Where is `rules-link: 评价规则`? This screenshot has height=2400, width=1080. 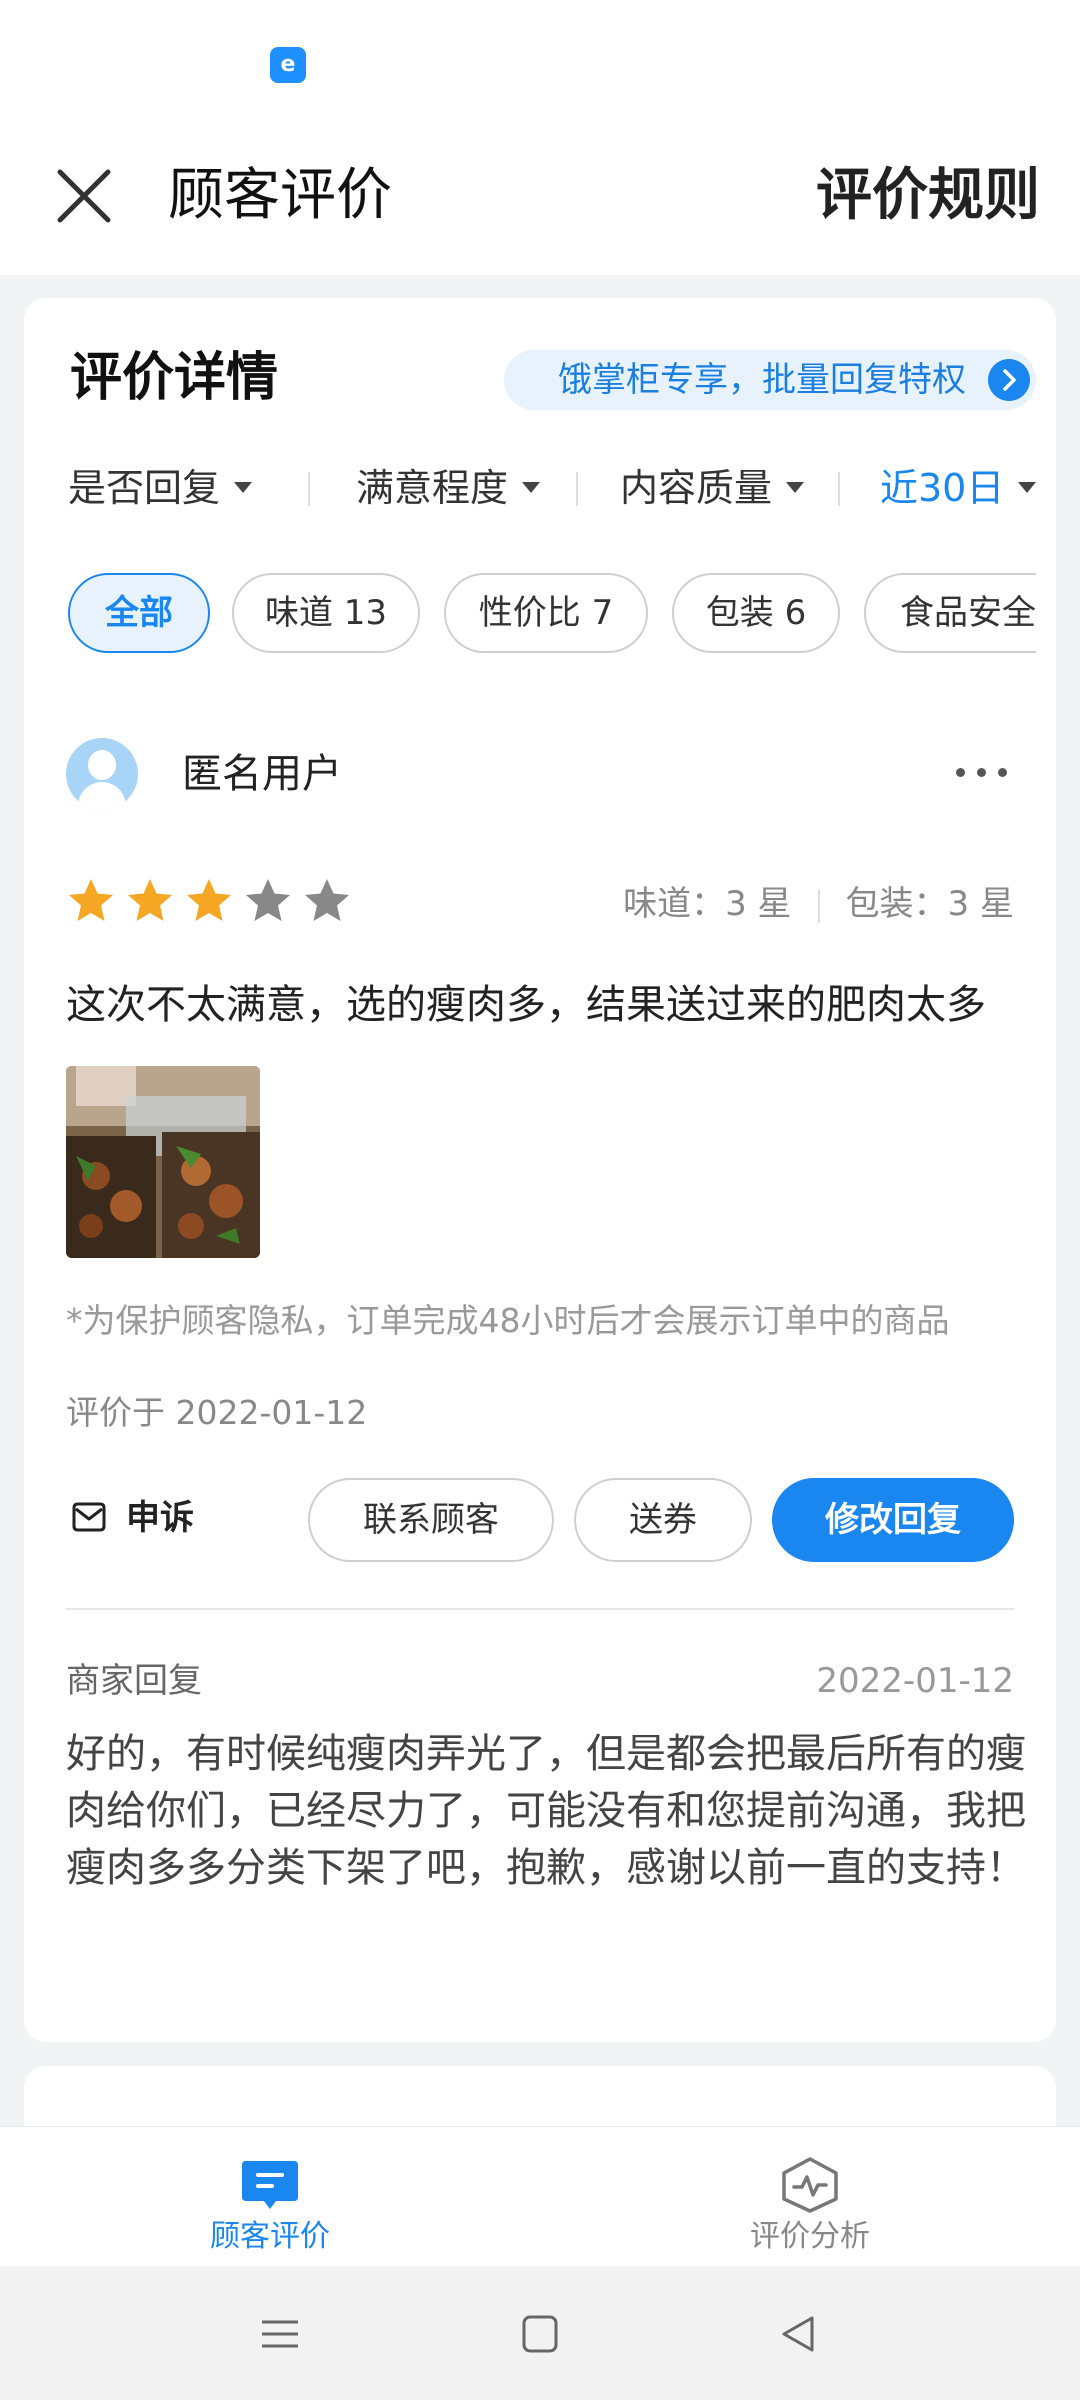 rules-link: 评价规则 is located at coordinates (928, 196).